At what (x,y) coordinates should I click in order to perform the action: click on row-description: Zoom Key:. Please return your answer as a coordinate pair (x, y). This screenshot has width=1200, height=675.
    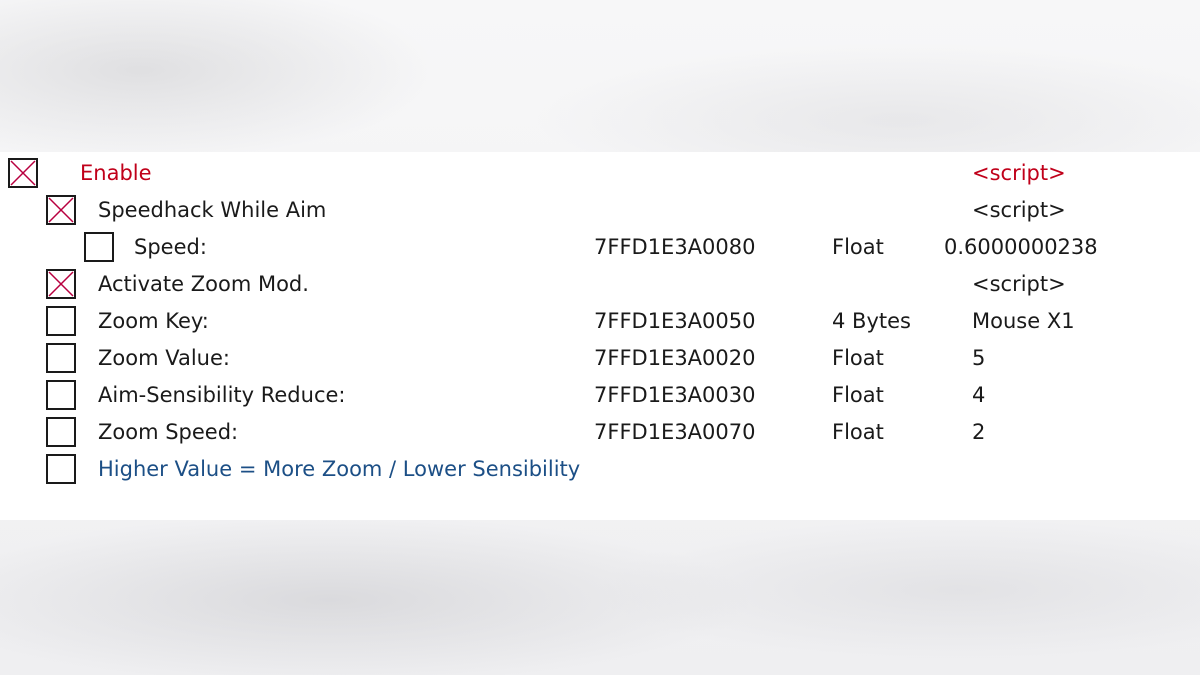
    Looking at the image, I should click on (153, 321).